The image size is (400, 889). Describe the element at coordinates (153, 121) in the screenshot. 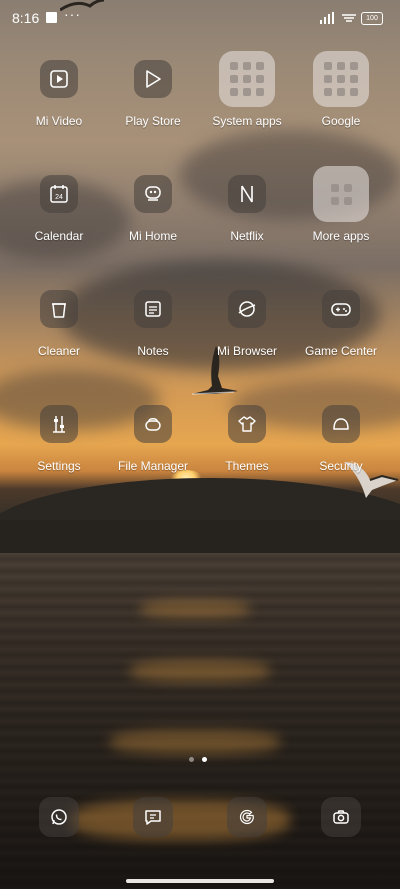

I see `app-label: Play Store` at that location.